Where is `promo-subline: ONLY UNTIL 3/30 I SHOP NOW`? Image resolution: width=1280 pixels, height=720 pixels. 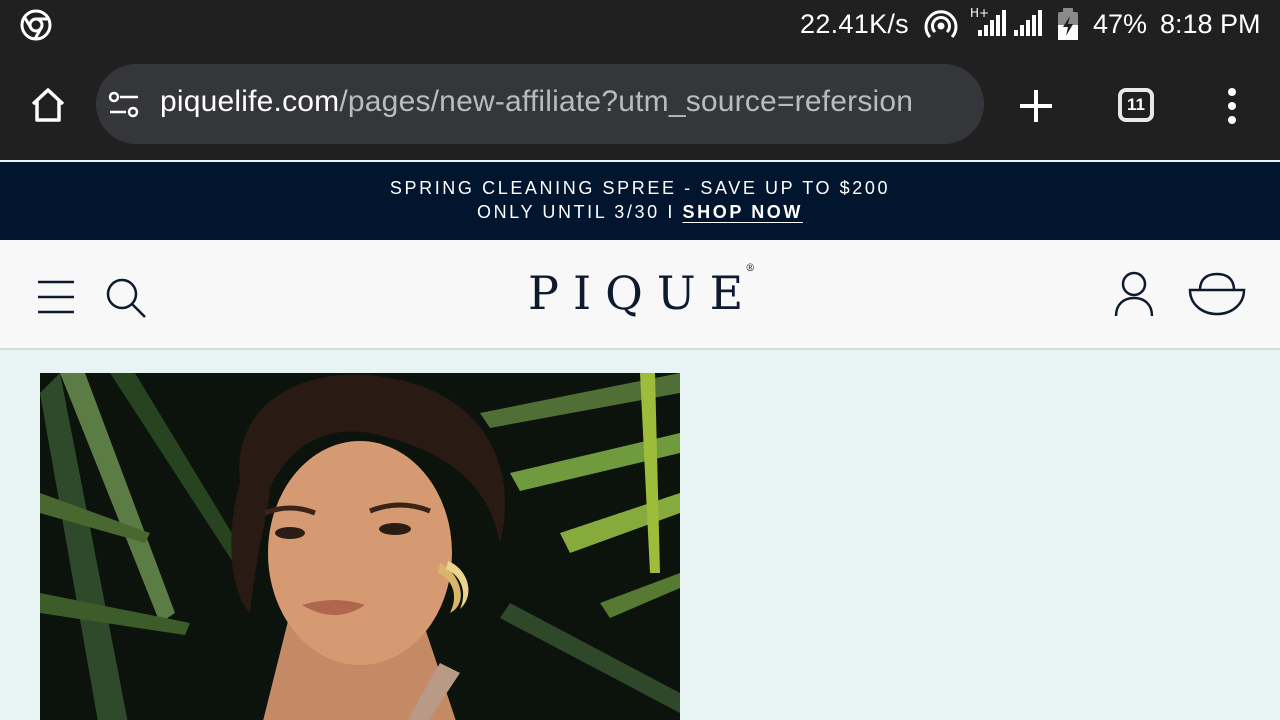 promo-subline: ONLY UNTIL 3/30 I SHOP NOW is located at coordinates (640, 212).